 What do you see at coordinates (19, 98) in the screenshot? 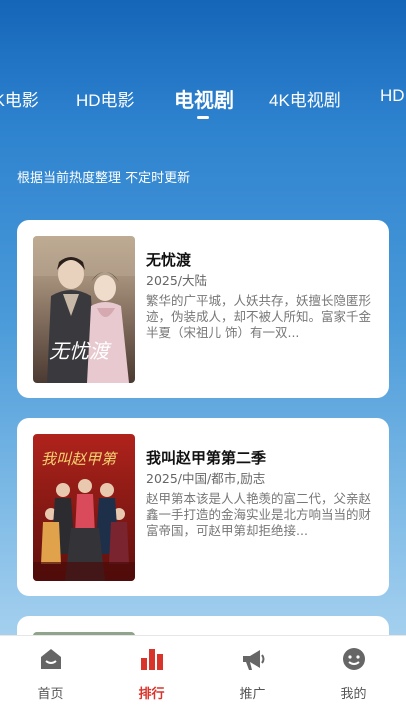
I see `tab-4k-movie: 4K电影` at bounding box center [19, 98].